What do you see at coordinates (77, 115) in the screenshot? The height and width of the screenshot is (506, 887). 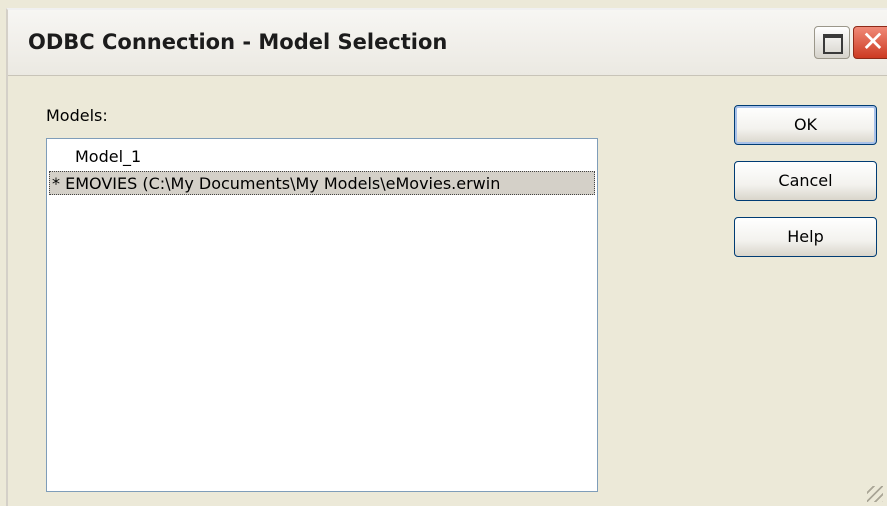 I see `models-label: Models:` at bounding box center [77, 115].